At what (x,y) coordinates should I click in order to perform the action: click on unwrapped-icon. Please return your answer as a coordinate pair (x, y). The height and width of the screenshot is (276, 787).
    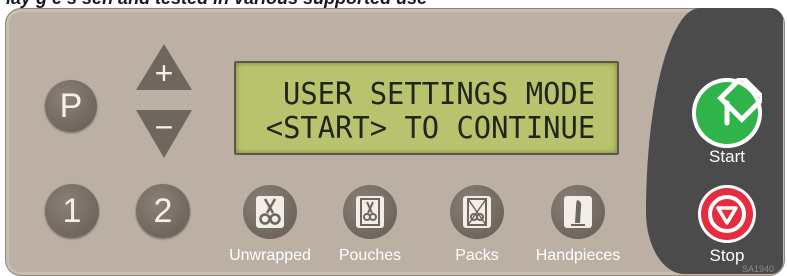
    Looking at the image, I should click on (270, 212).